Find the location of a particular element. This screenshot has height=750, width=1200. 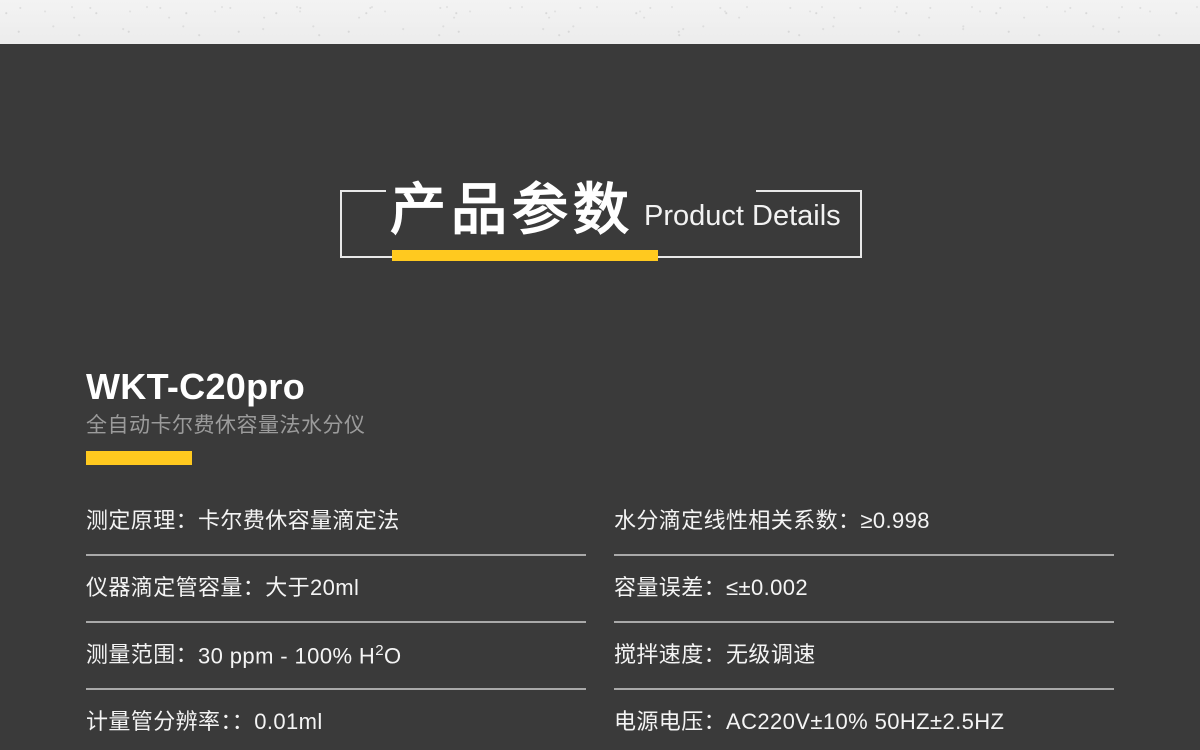

spec-row-label: 仪器滴定管容量： is located at coordinates (176, 588).